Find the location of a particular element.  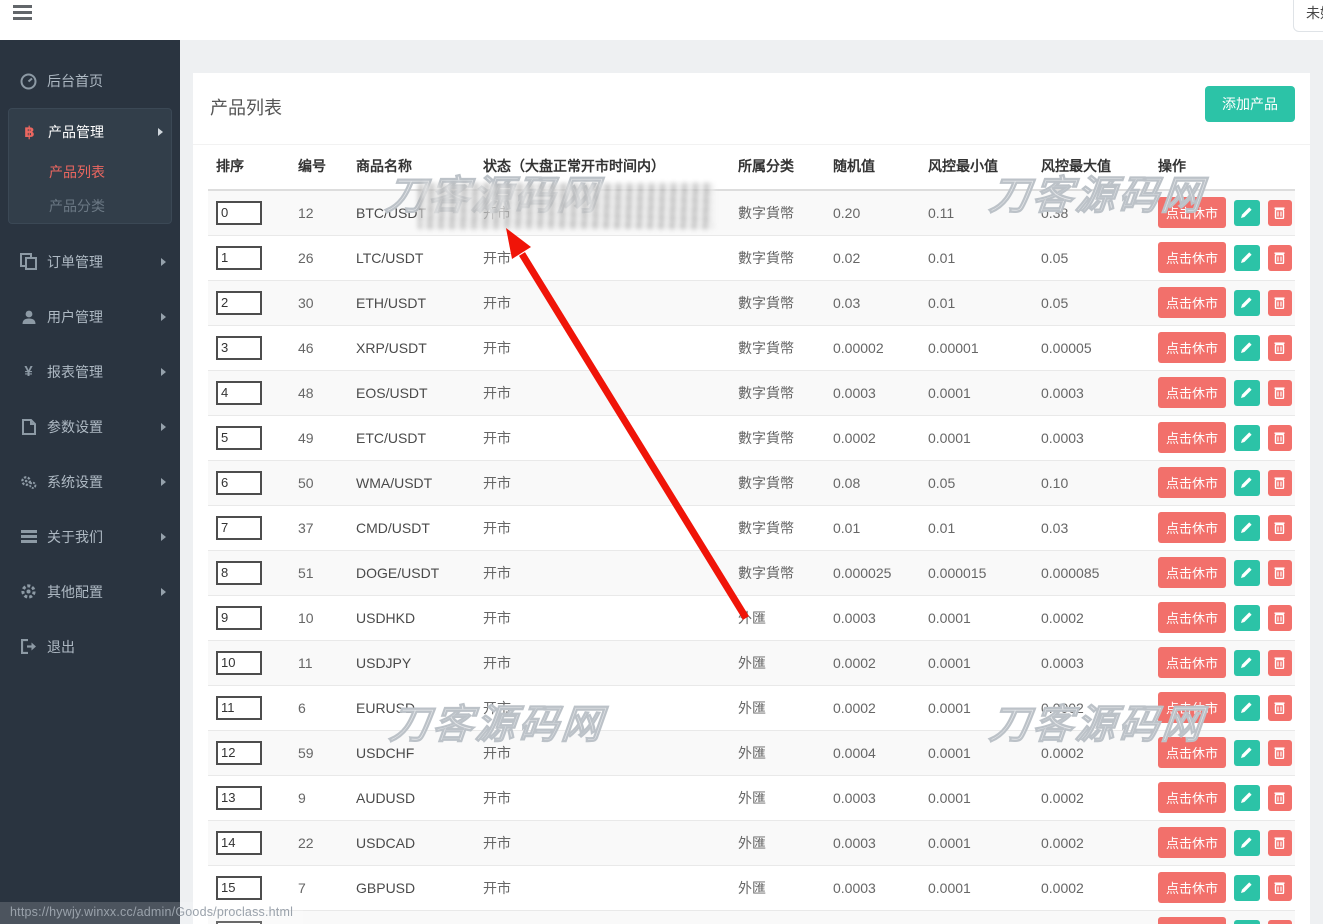

product-status is located at coordinates (602, 916).